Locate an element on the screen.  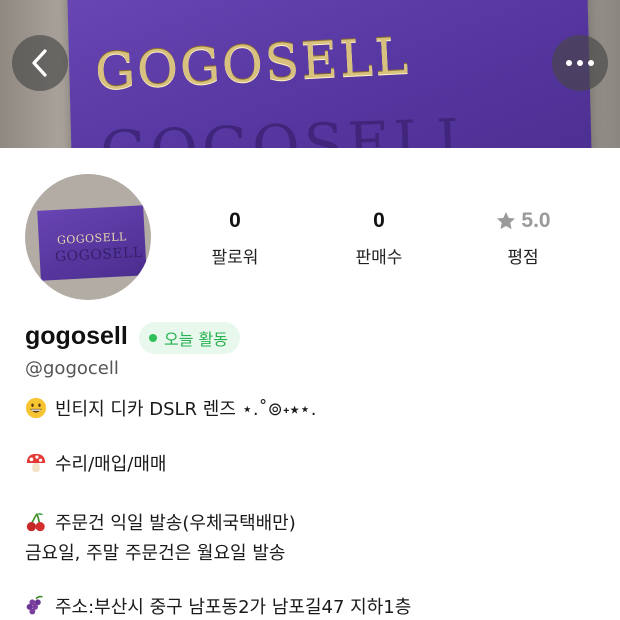
online-dot-icon is located at coordinates (153, 338).